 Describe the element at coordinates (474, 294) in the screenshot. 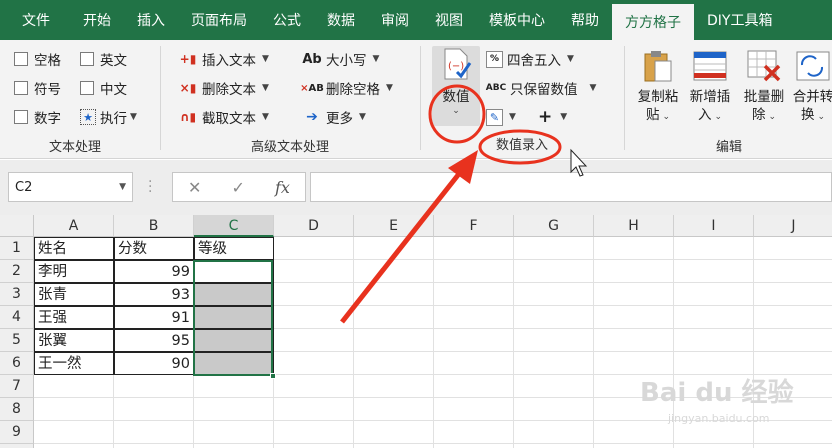

I see `cell-f3` at that location.